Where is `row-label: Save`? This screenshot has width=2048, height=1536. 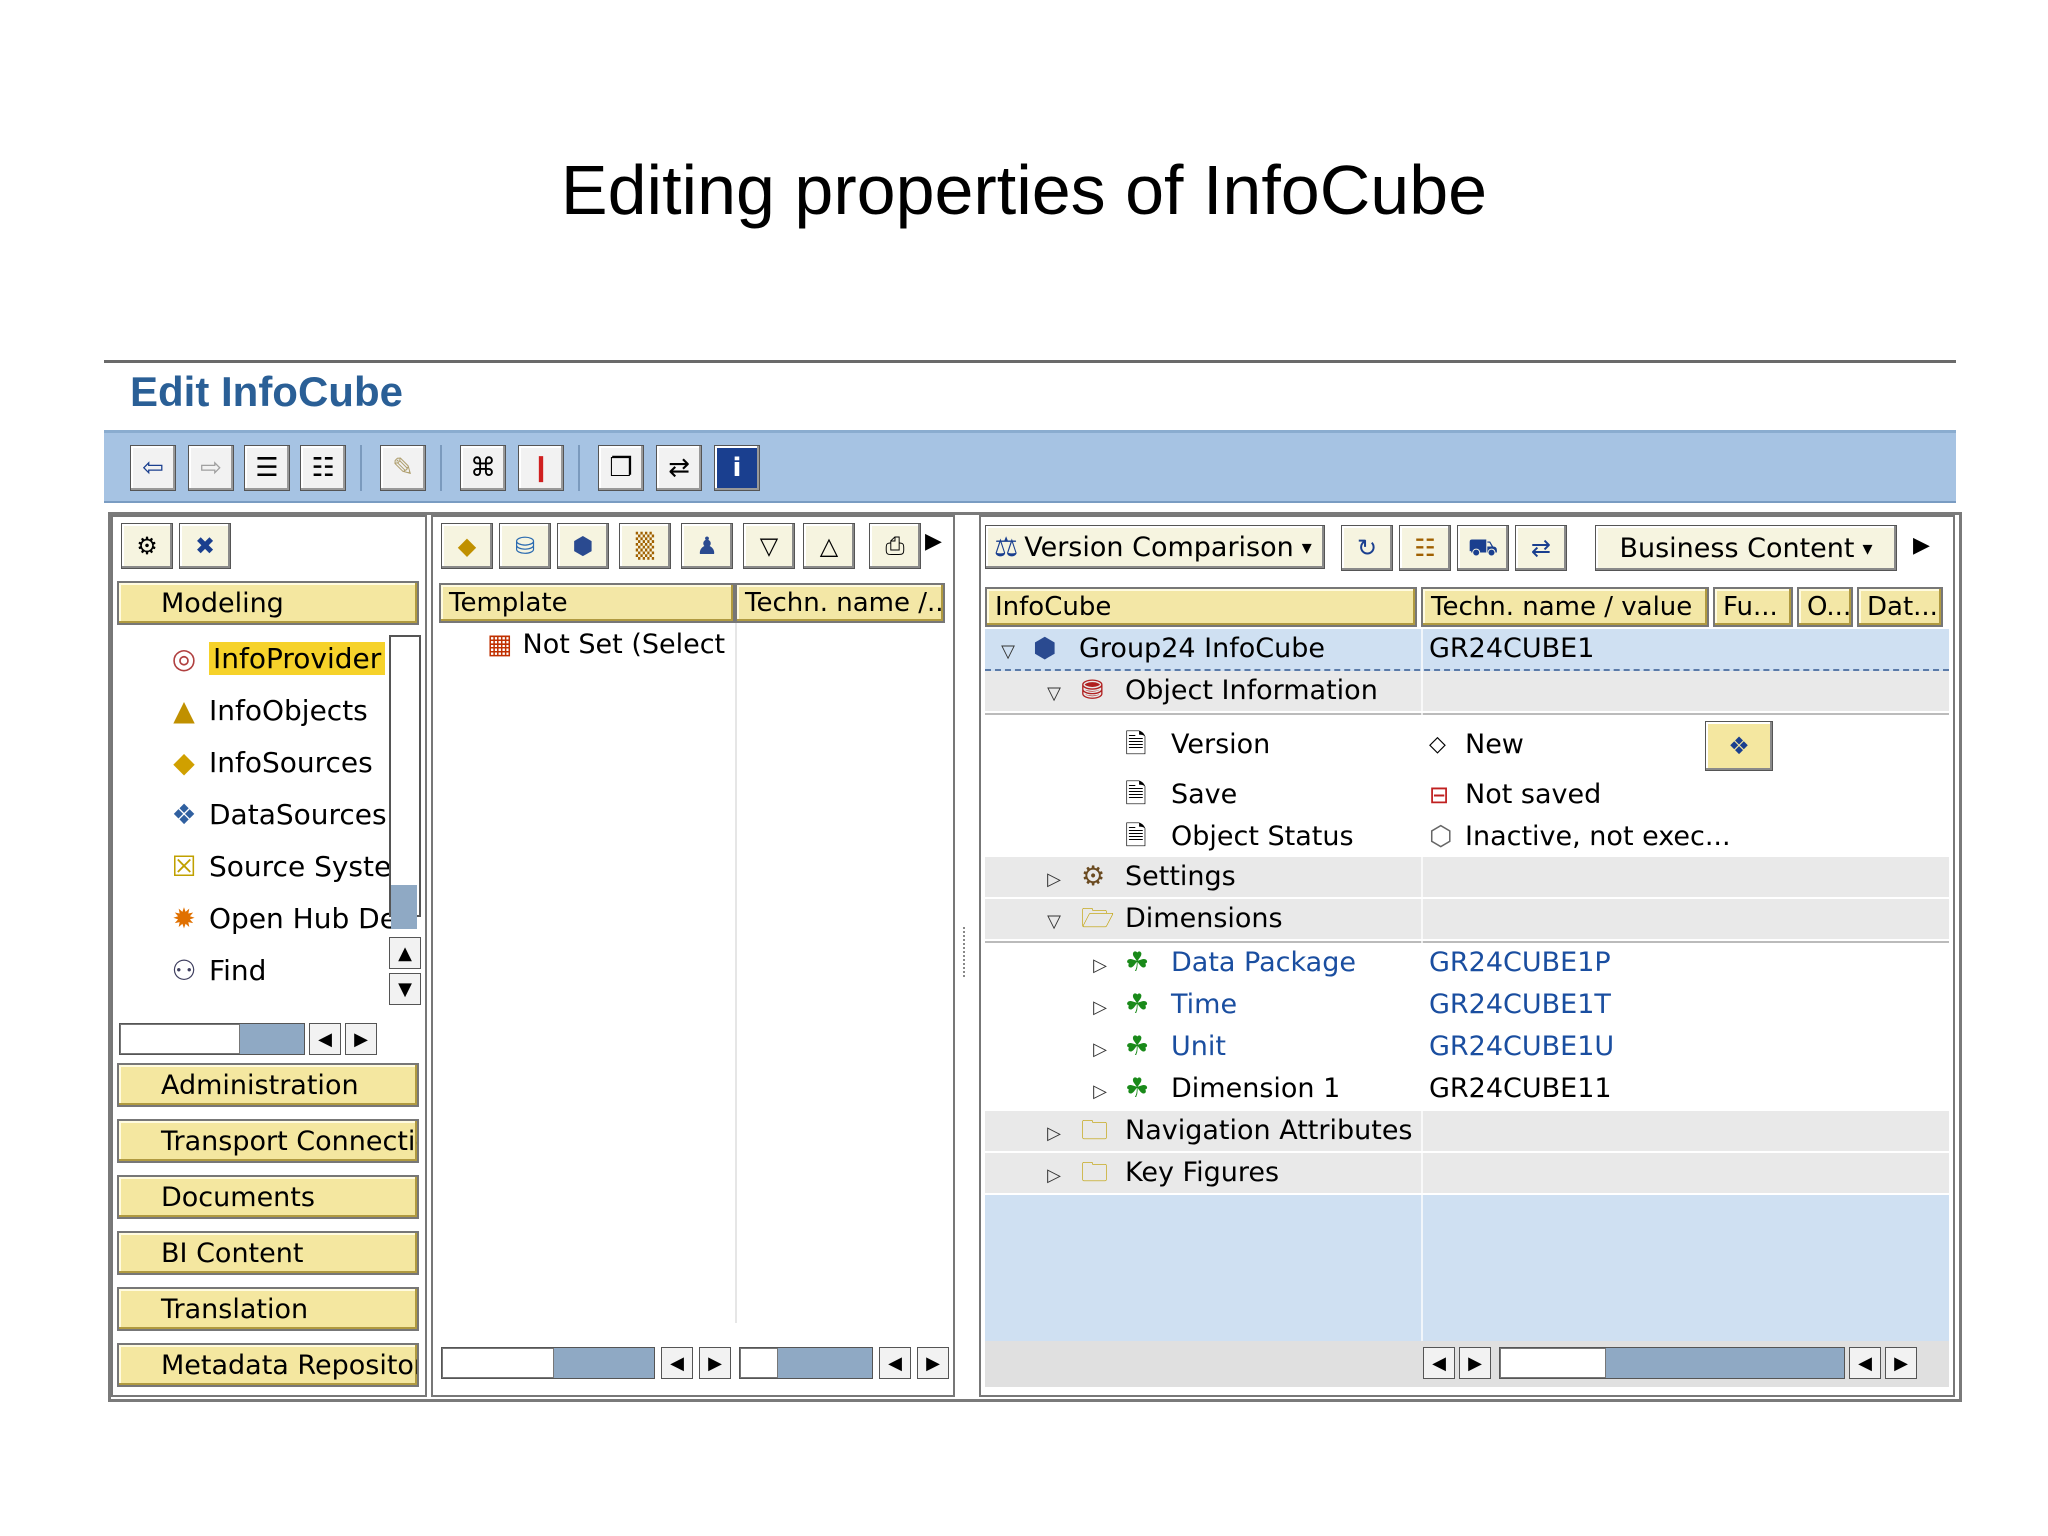 row-label: Save is located at coordinates (1204, 794).